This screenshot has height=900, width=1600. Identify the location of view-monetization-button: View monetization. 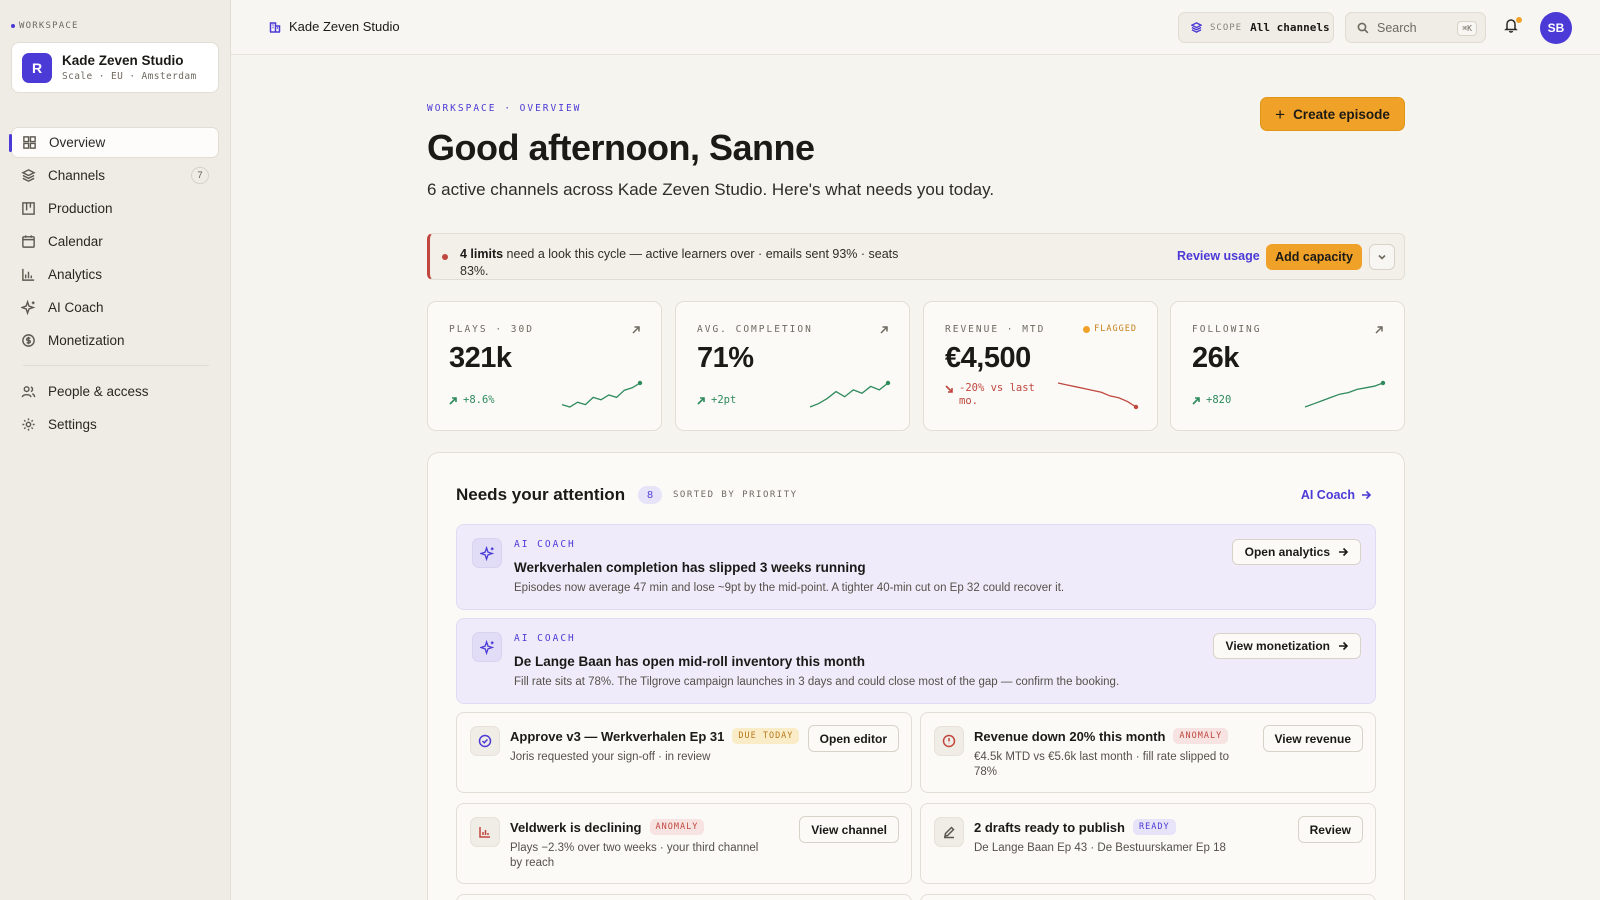
(1286, 646).